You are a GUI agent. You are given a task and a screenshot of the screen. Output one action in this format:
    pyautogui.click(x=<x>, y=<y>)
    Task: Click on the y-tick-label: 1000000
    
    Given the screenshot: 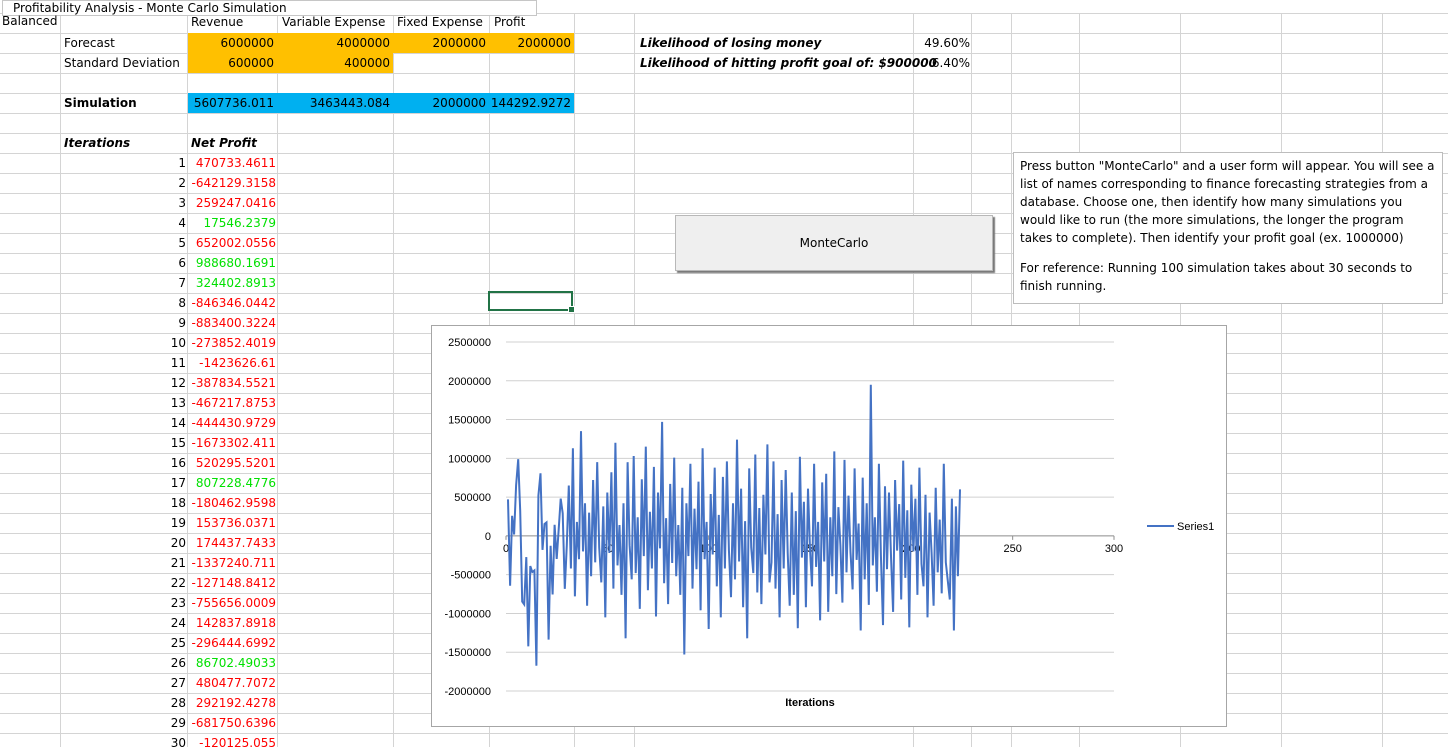 What is the action you would take?
    pyautogui.click(x=469, y=459)
    